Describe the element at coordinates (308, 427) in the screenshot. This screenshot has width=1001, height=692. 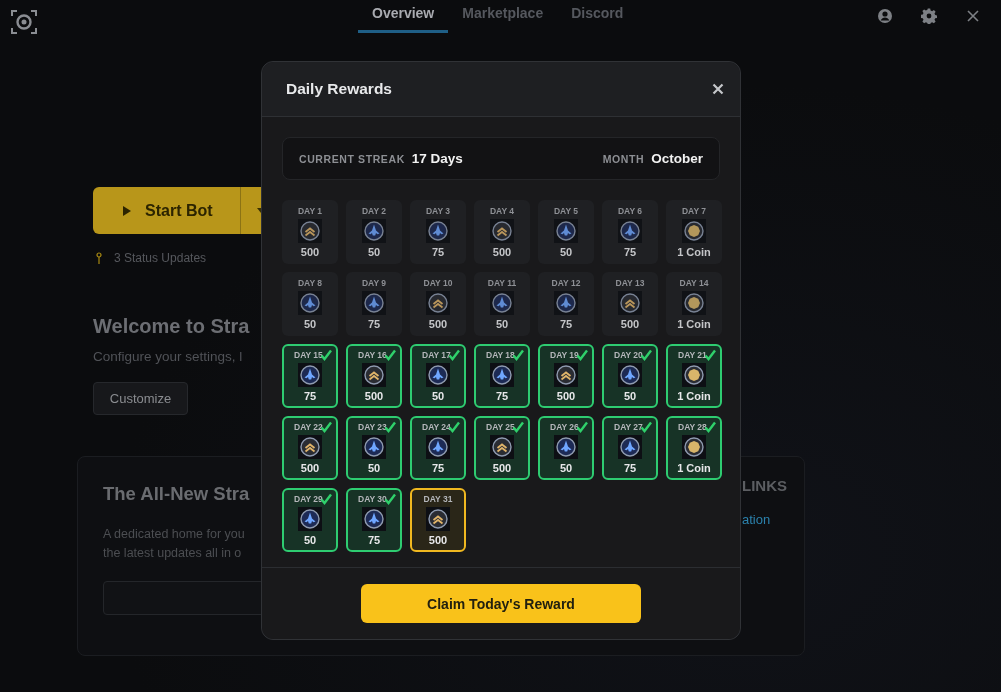
I see `day-label: DAY 22` at that location.